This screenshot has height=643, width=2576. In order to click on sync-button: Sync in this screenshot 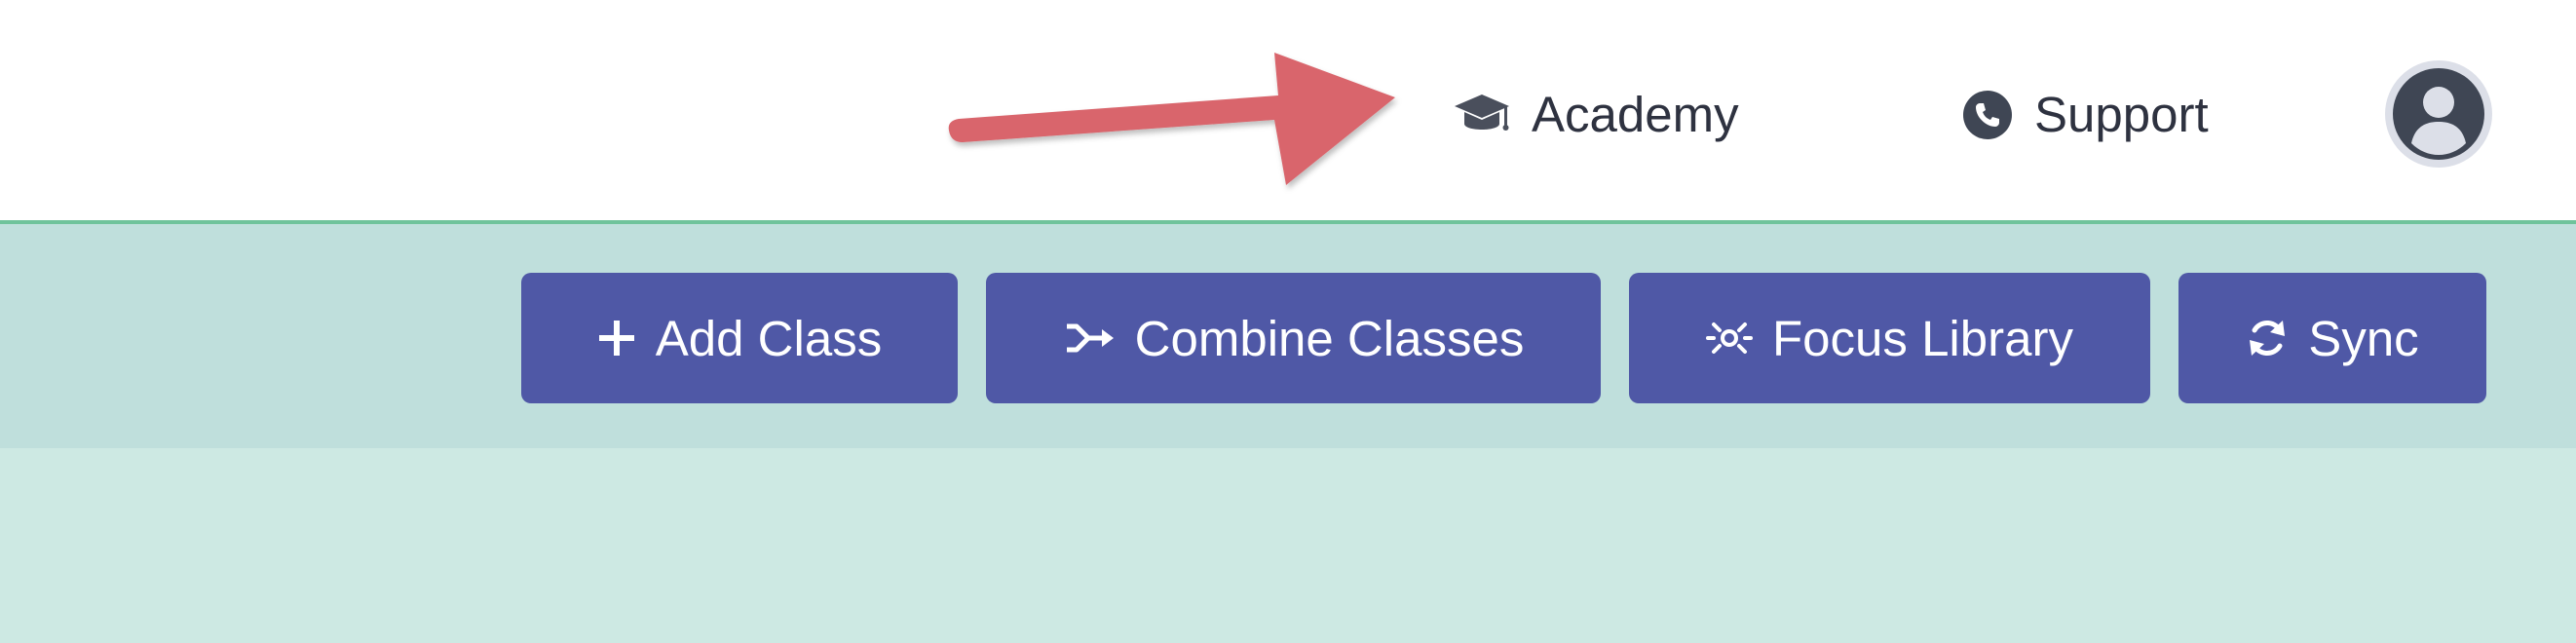, I will do `click(2332, 338)`.